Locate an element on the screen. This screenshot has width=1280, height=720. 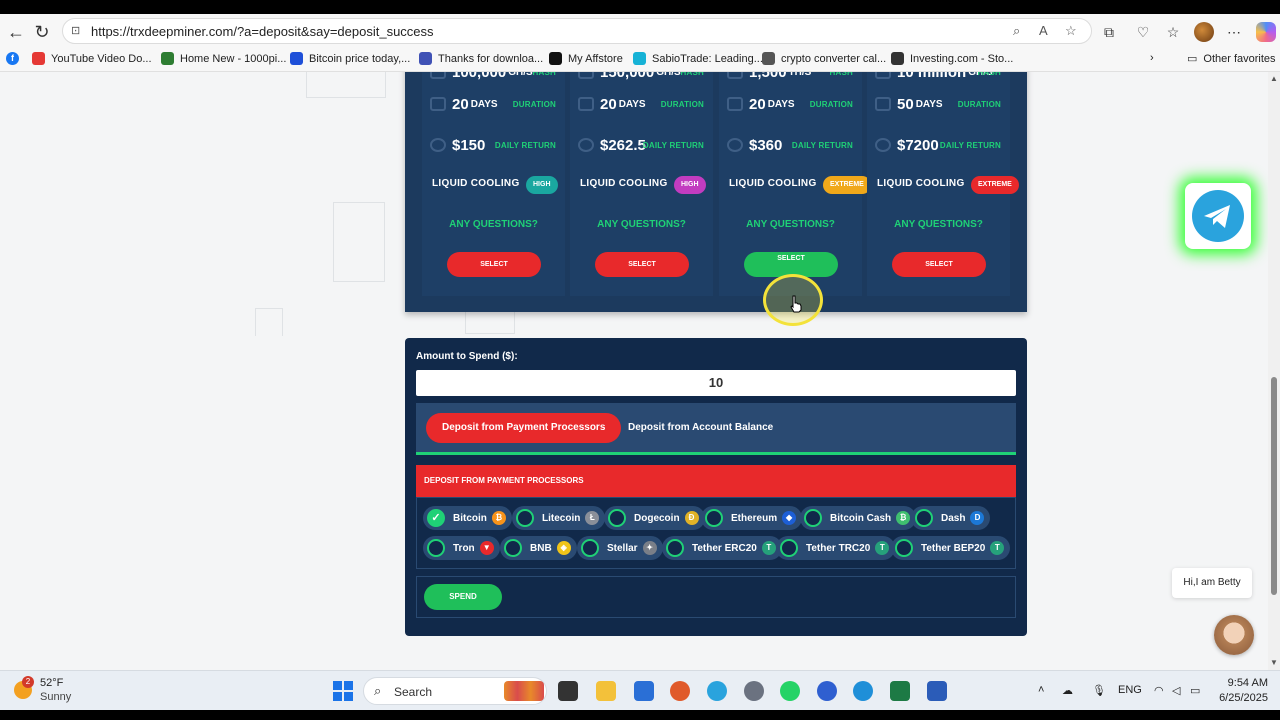
volume-icon: ◁ is located at coordinates (1176, 690).